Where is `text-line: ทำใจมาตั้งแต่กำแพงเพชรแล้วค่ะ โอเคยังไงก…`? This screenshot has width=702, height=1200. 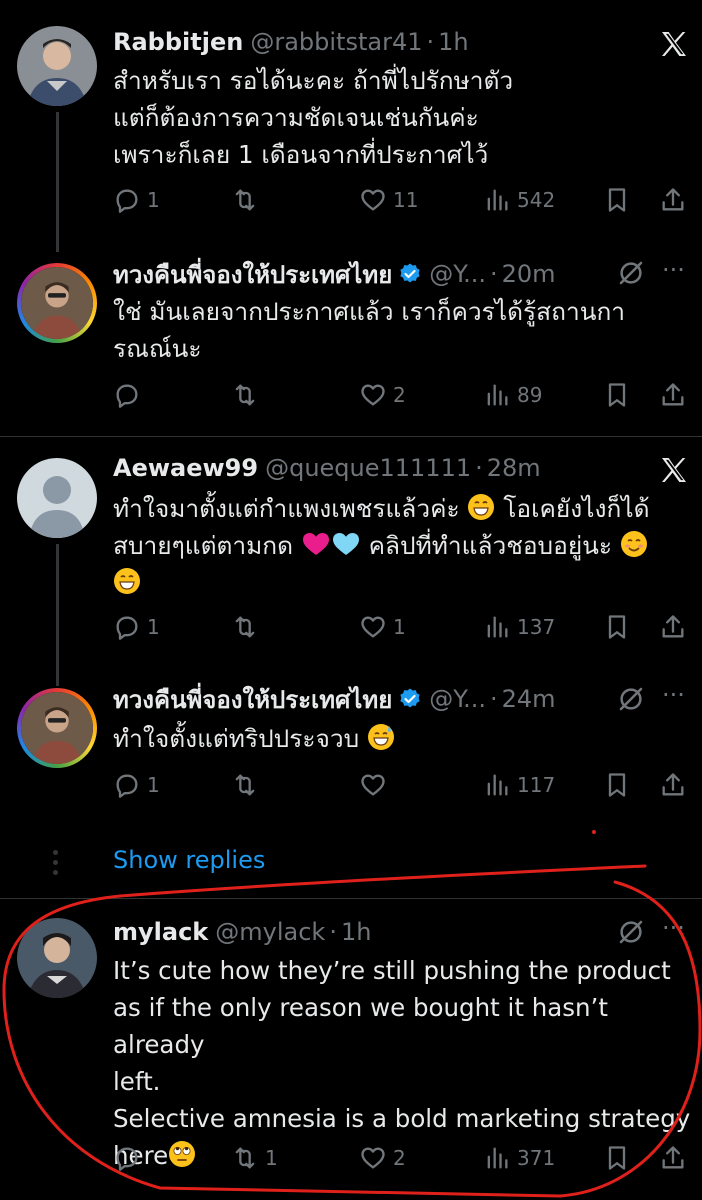
text-line: ทำใจมาตั้งแต่กำแพงเพชรแล้วค่ะ โอเคยังไงก… is located at coordinates (407, 508).